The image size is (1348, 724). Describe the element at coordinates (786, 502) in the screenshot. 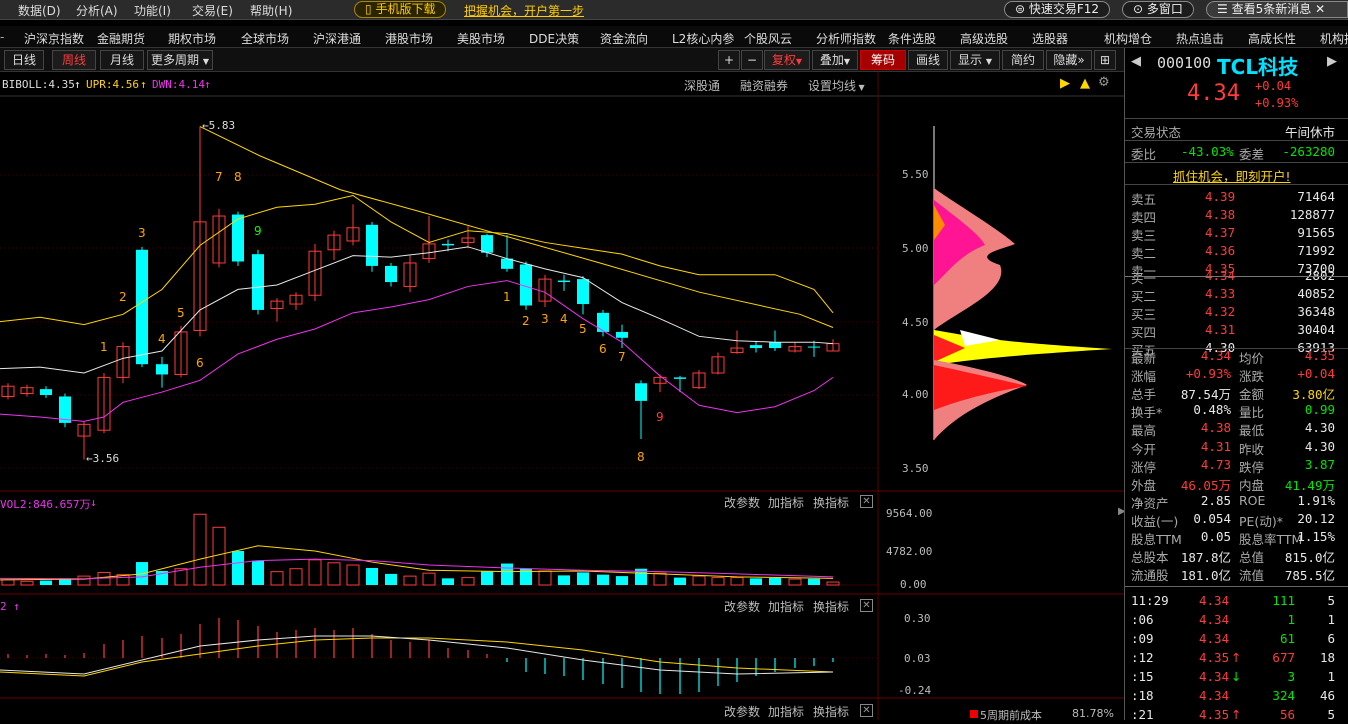

I see `vol-add-indicator: 加指标` at that location.